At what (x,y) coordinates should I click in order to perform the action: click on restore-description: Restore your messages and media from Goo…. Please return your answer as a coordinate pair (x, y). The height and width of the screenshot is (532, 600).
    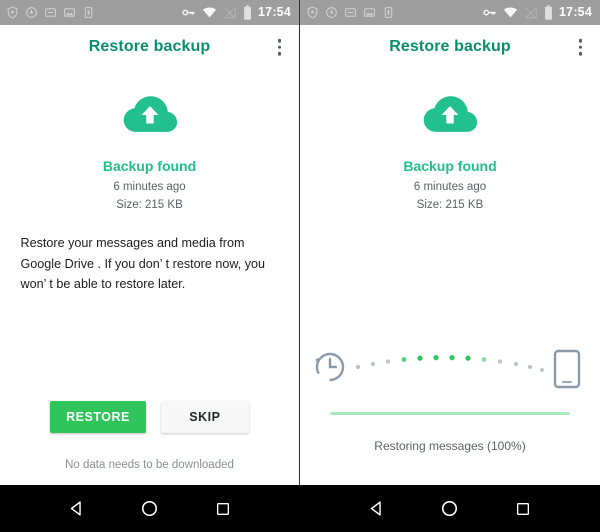
    Looking at the image, I should click on (143, 264).